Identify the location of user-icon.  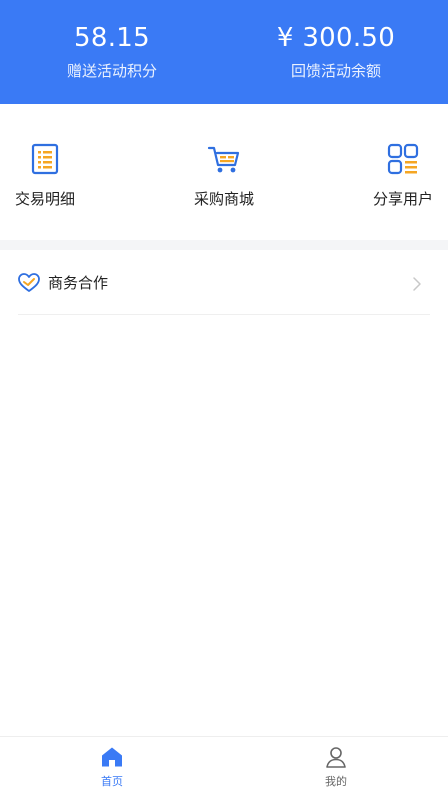
(336, 757).